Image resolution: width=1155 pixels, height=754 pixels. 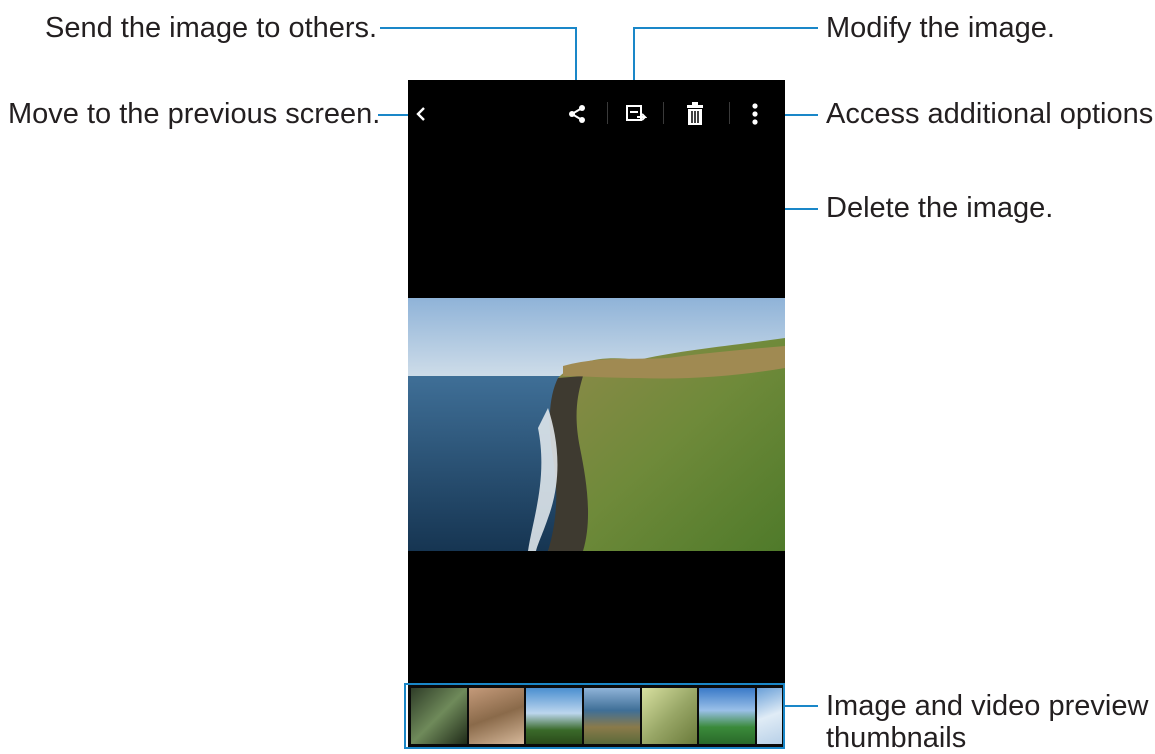 I want to click on callout-edit: Modify the image., so click(x=940, y=28).